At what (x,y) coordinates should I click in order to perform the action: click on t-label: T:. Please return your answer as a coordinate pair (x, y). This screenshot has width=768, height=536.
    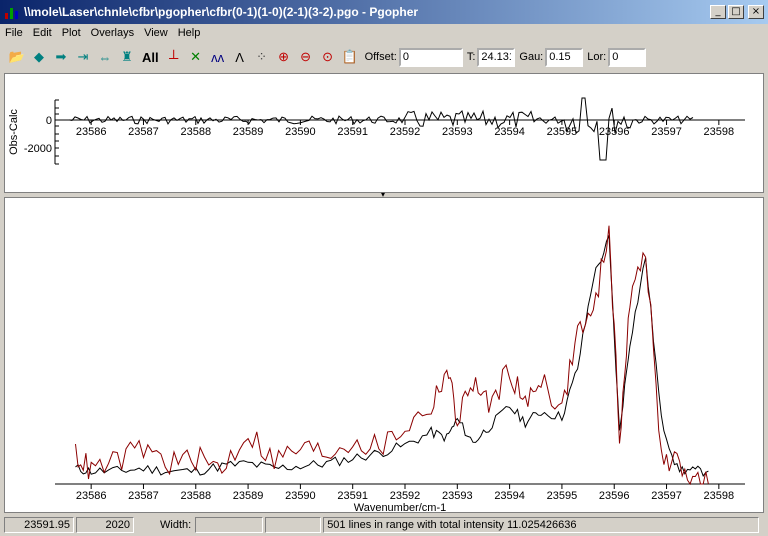
    Looking at the image, I should click on (471, 57).